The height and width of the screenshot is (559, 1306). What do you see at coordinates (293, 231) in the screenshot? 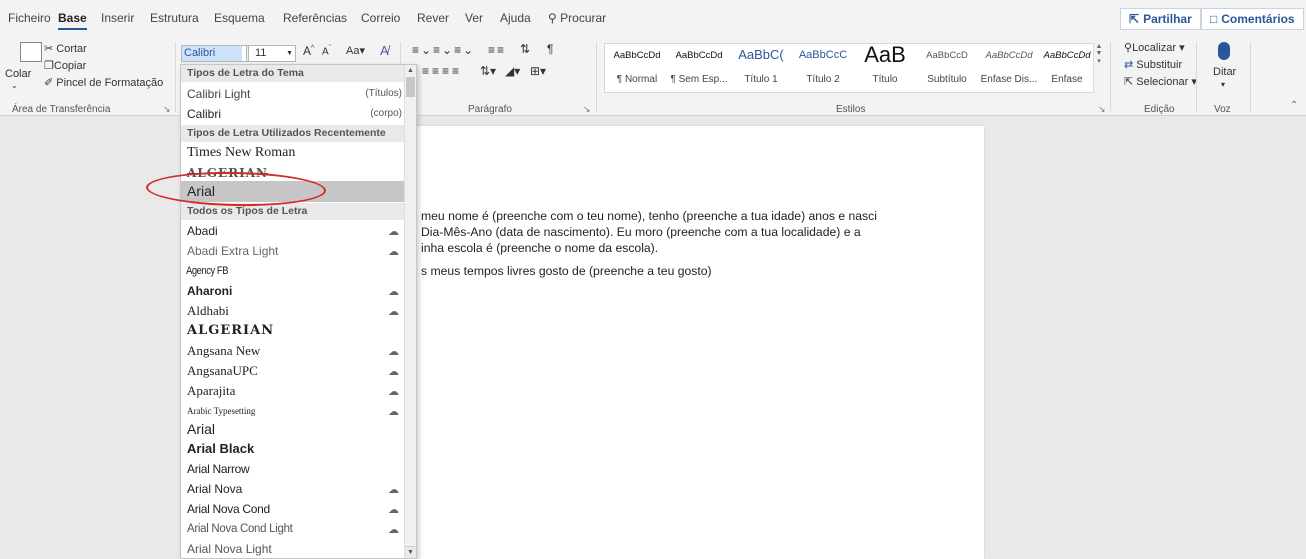
I see `font-option-abadi: Abadi` at bounding box center [293, 231].